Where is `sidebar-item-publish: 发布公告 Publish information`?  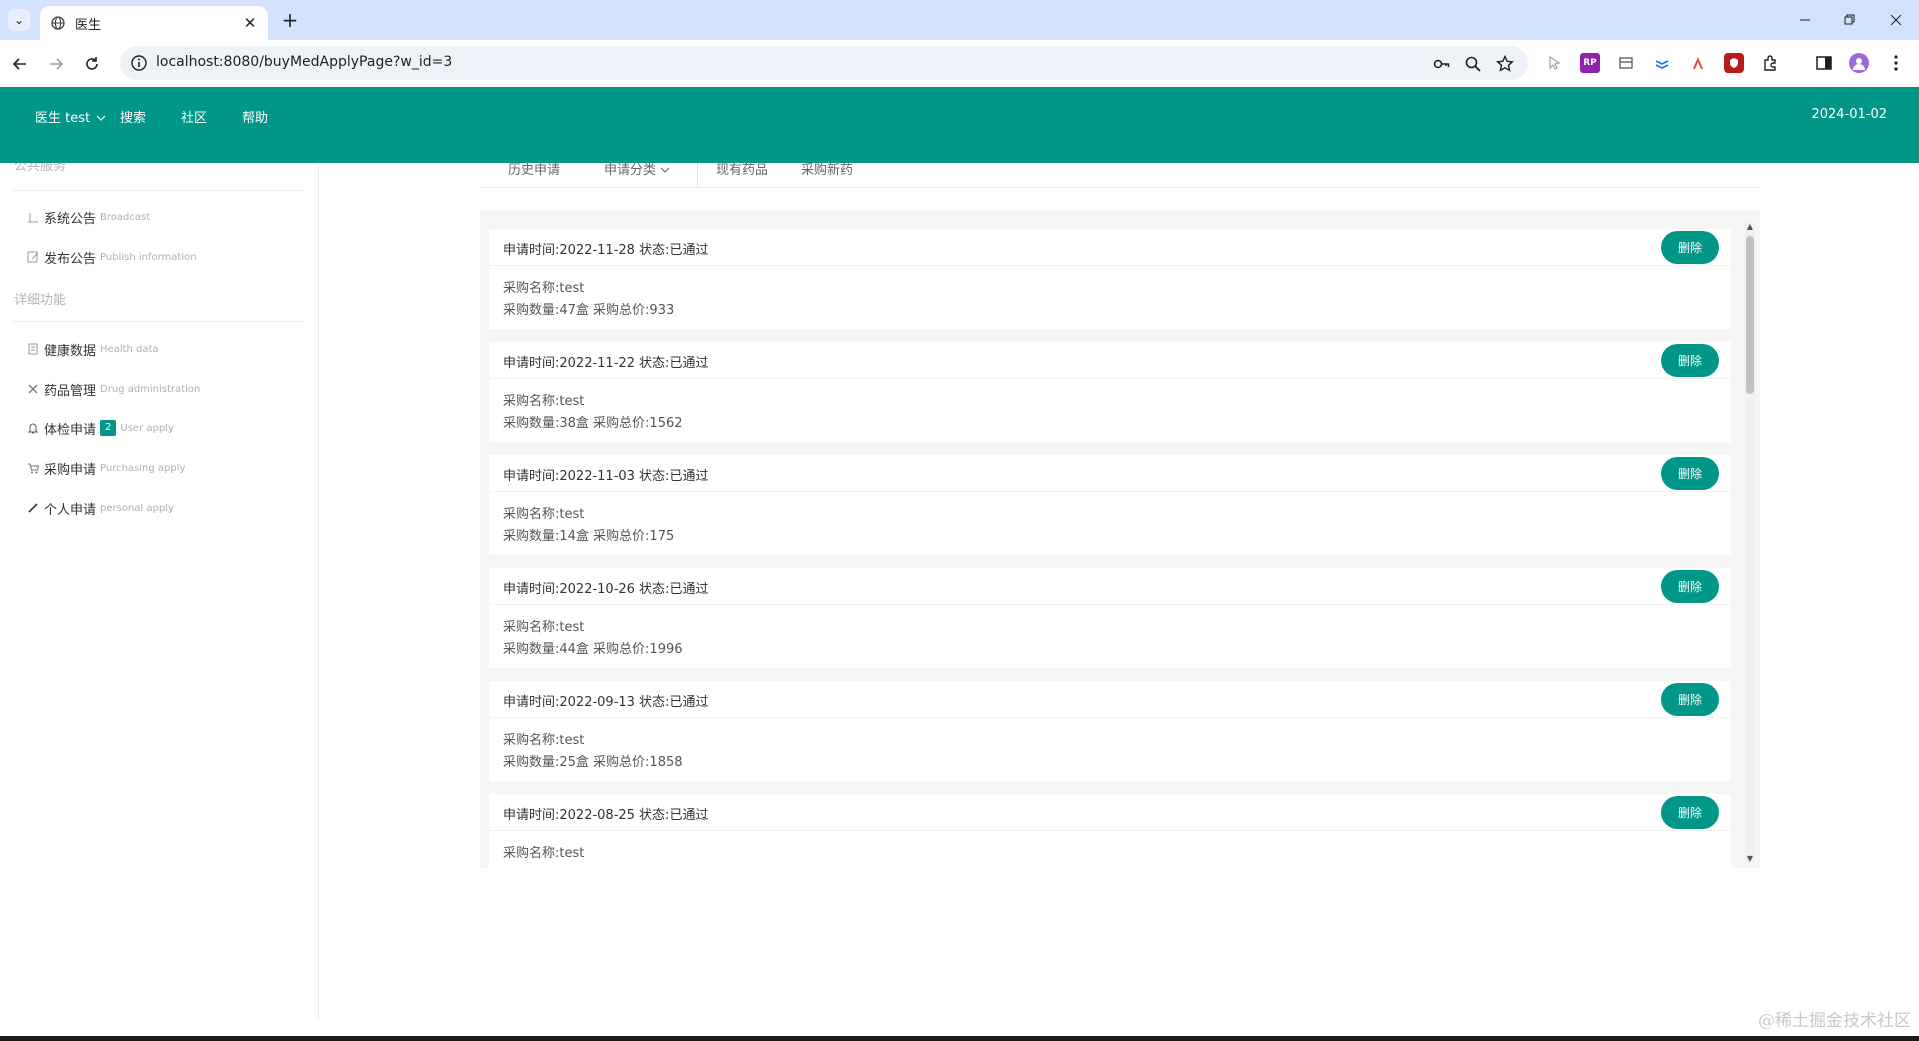 sidebar-item-publish: 发布公告 Publish information is located at coordinates (111, 257).